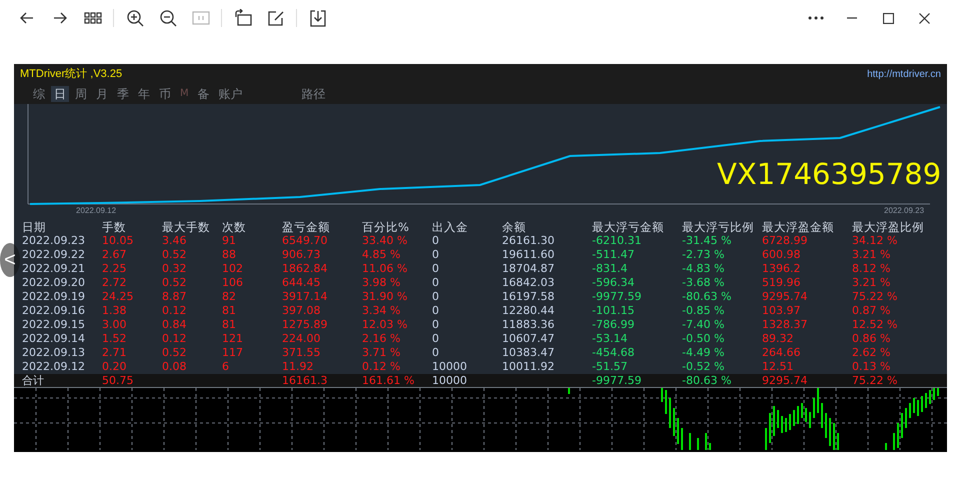  I want to click on table-cell-text: 0.86 %, so click(872, 339).